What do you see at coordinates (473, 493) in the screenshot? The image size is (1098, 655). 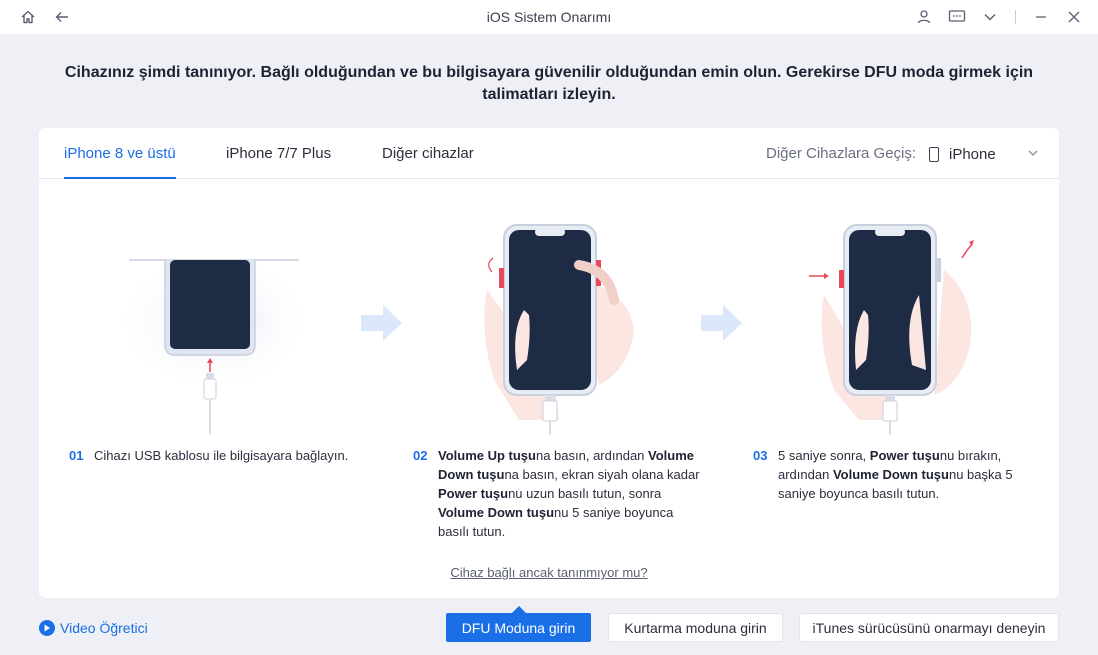 I see `step-2-text-part: Power tuşu` at bounding box center [473, 493].